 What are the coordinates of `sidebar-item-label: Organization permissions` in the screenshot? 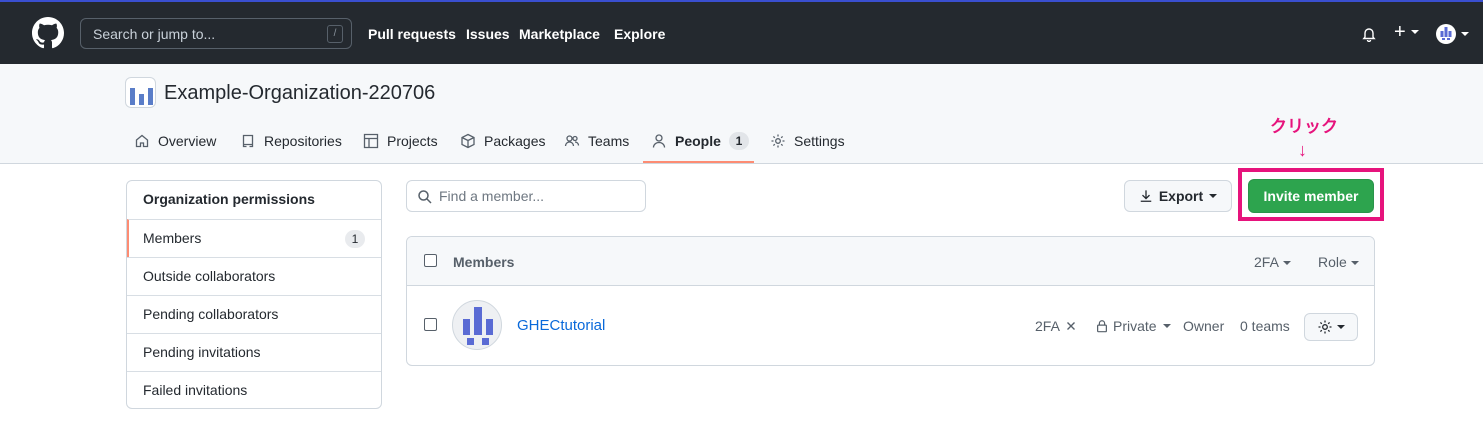 It's located at (229, 199).